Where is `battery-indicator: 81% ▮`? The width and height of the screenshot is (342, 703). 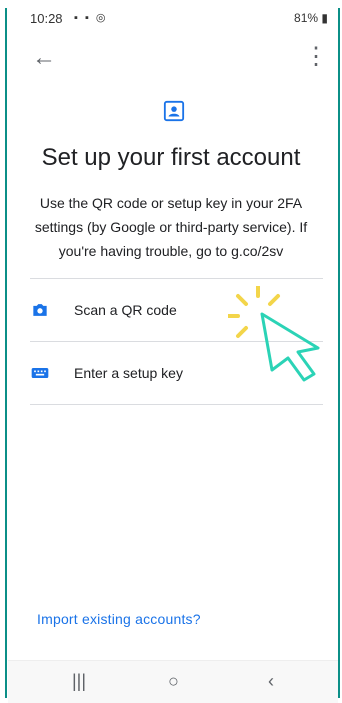 battery-indicator: 81% ▮ is located at coordinates (311, 18).